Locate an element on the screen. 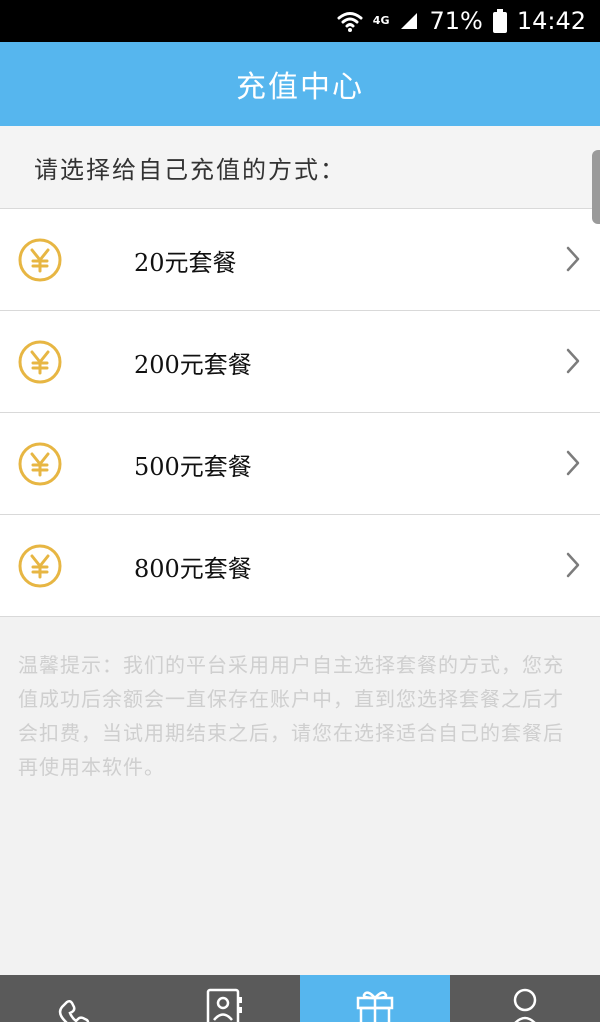 Image resolution: width=600 pixels, height=1022 pixels. gift-icon is located at coordinates (375, 1006).